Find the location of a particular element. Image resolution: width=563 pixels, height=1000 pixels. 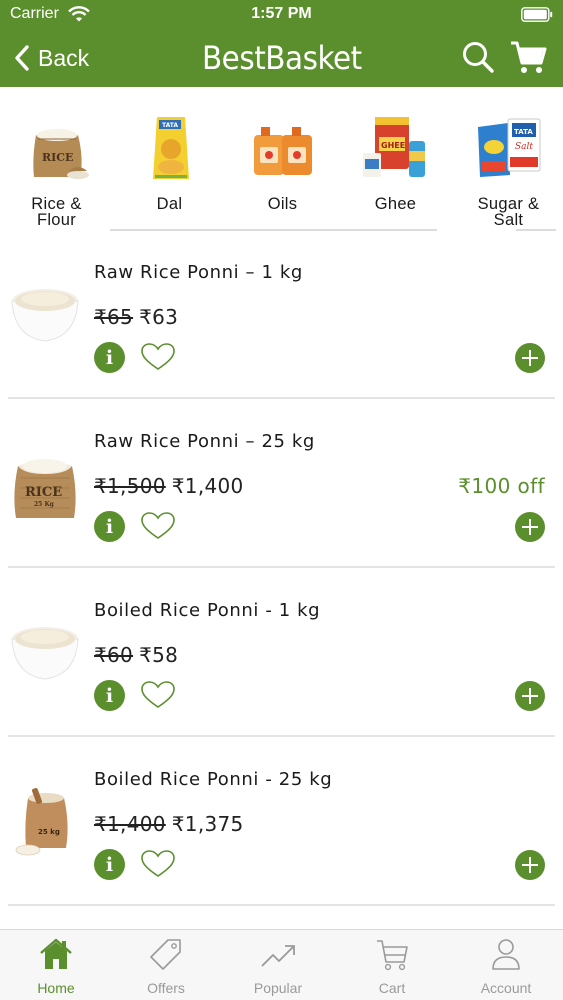

sack-weight-text: 25 Kg is located at coordinates (44, 504).